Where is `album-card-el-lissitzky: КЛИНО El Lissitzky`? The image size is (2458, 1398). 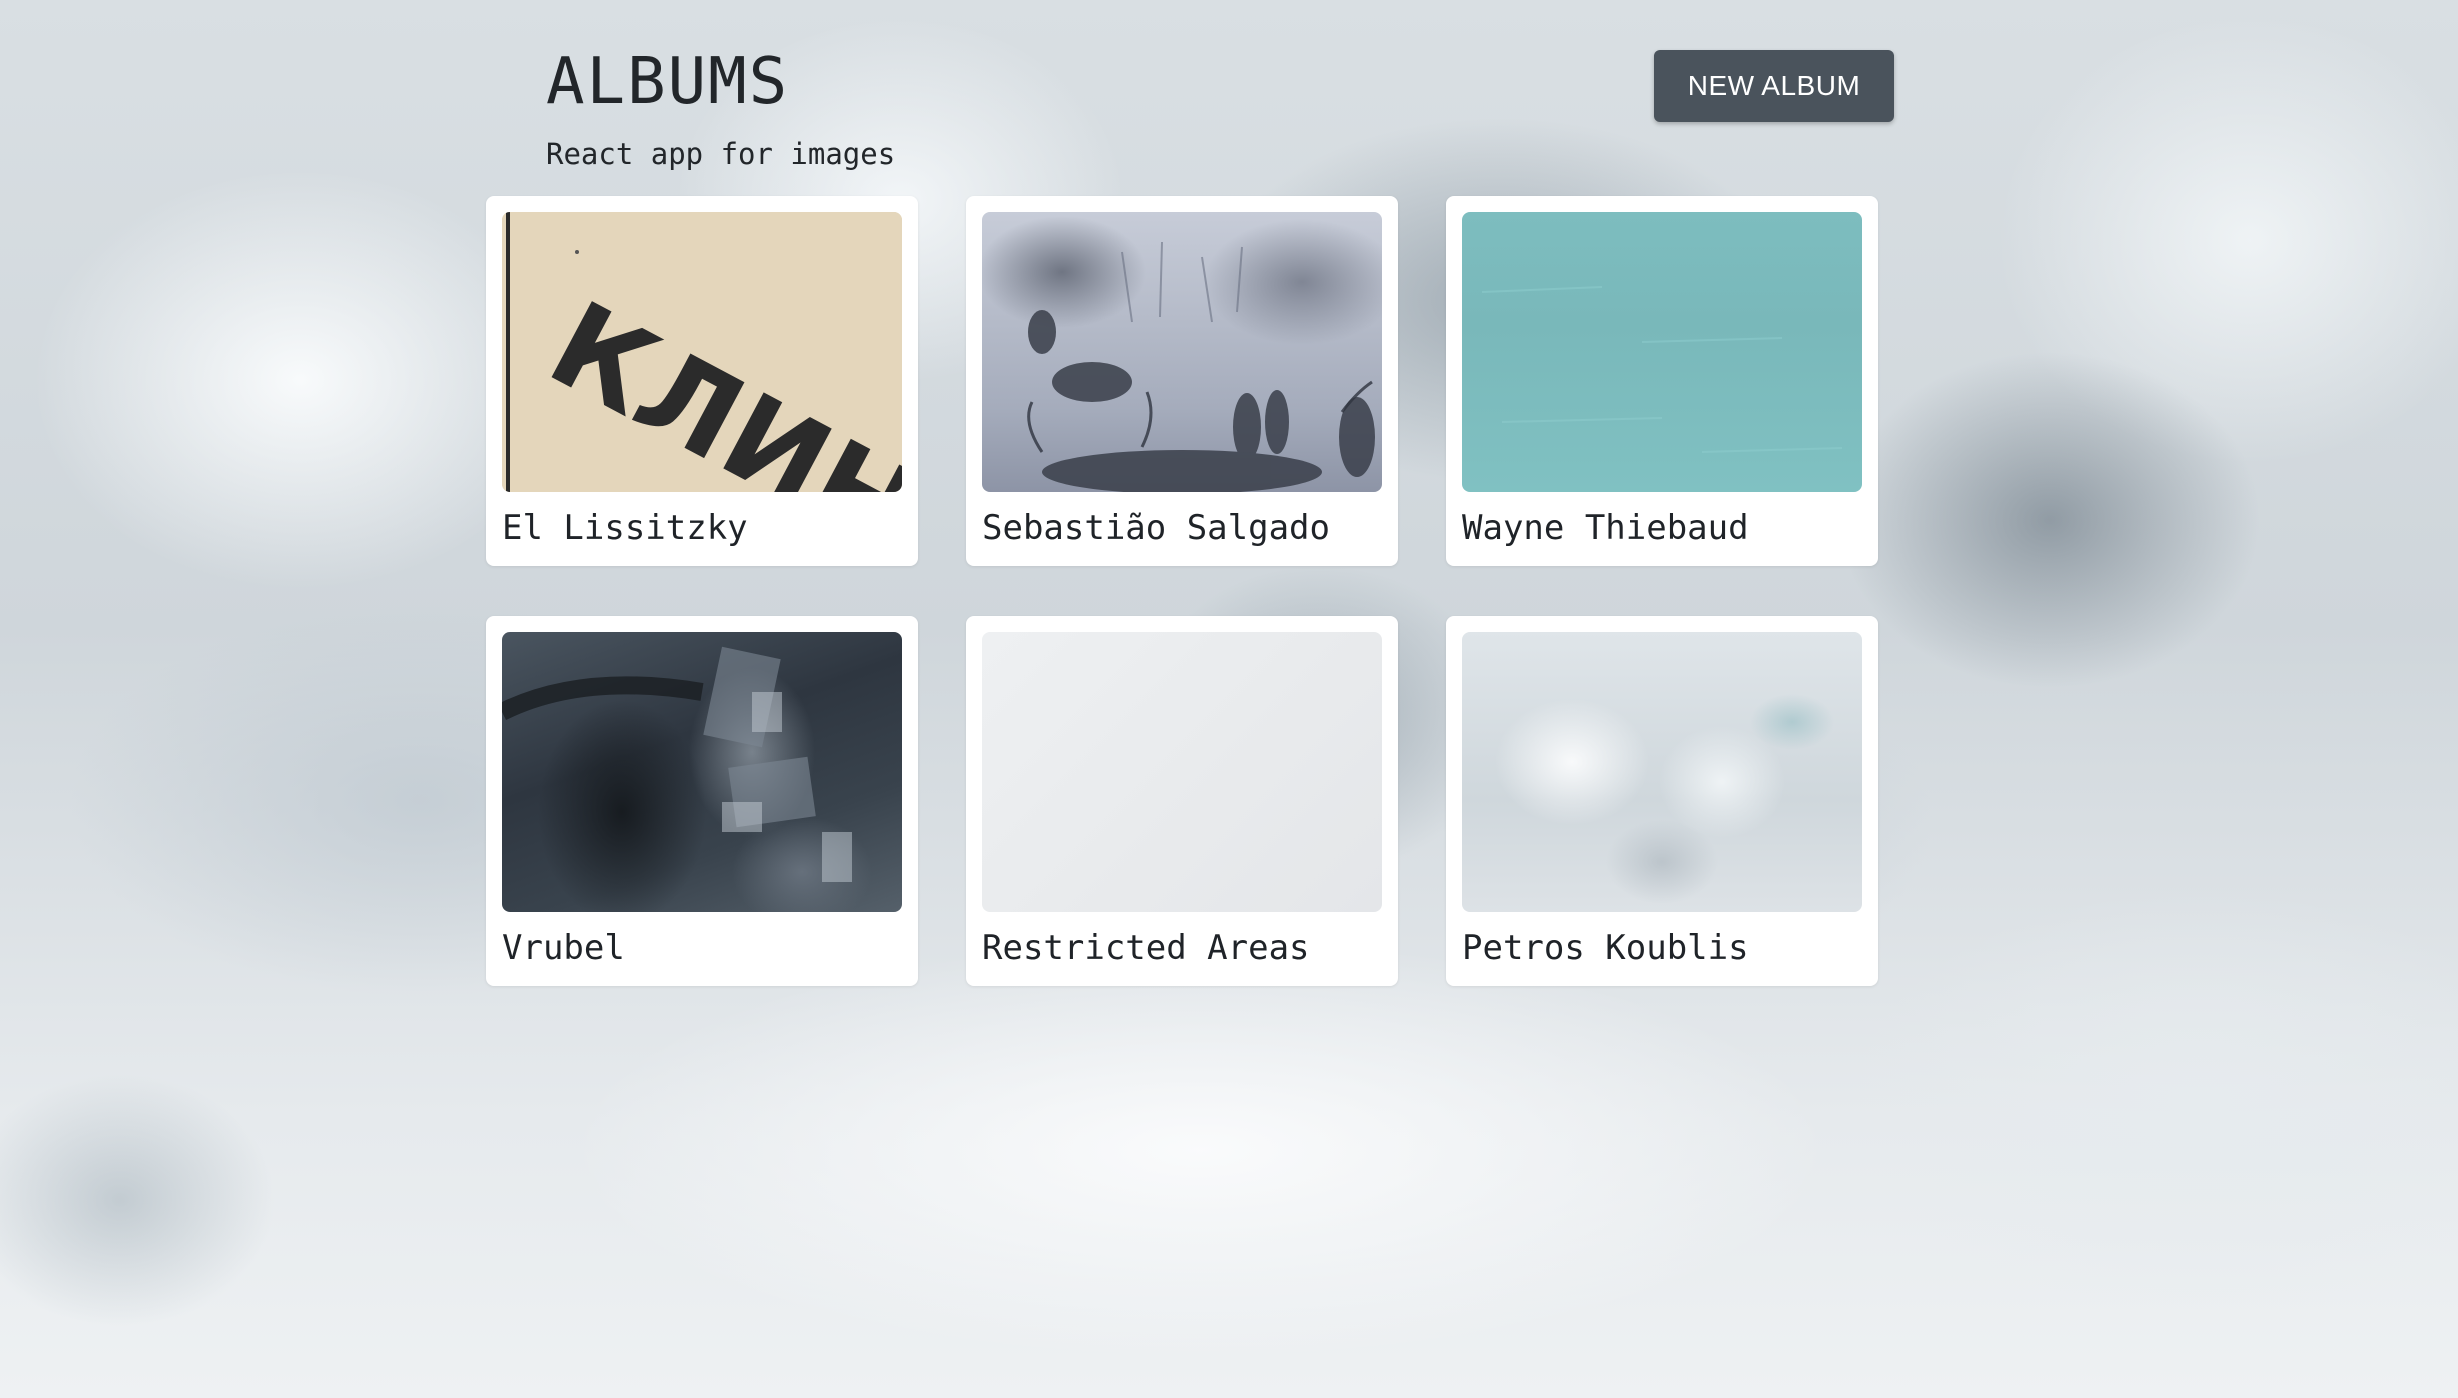
album-card-el-lissitzky: КЛИНО El Lissitzky is located at coordinates (702, 381).